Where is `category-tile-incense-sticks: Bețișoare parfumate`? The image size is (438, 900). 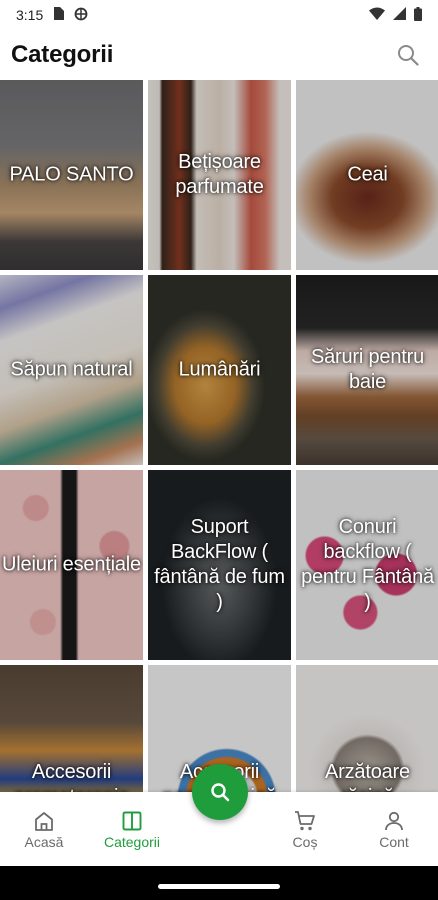
category-tile-incense-sticks: Bețișoare parfumate is located at coordinates (219, 175).